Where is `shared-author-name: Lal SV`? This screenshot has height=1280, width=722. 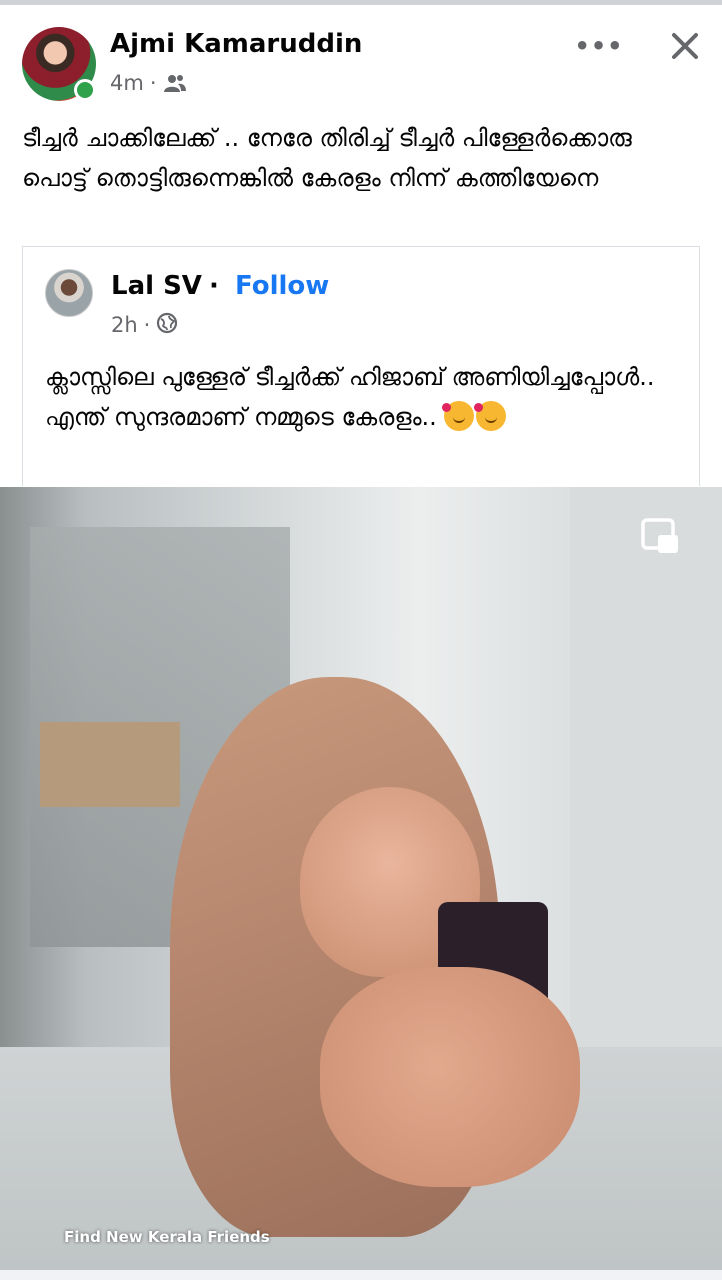
shared-author-name: Lal SV is located at coordinates (156, 286).